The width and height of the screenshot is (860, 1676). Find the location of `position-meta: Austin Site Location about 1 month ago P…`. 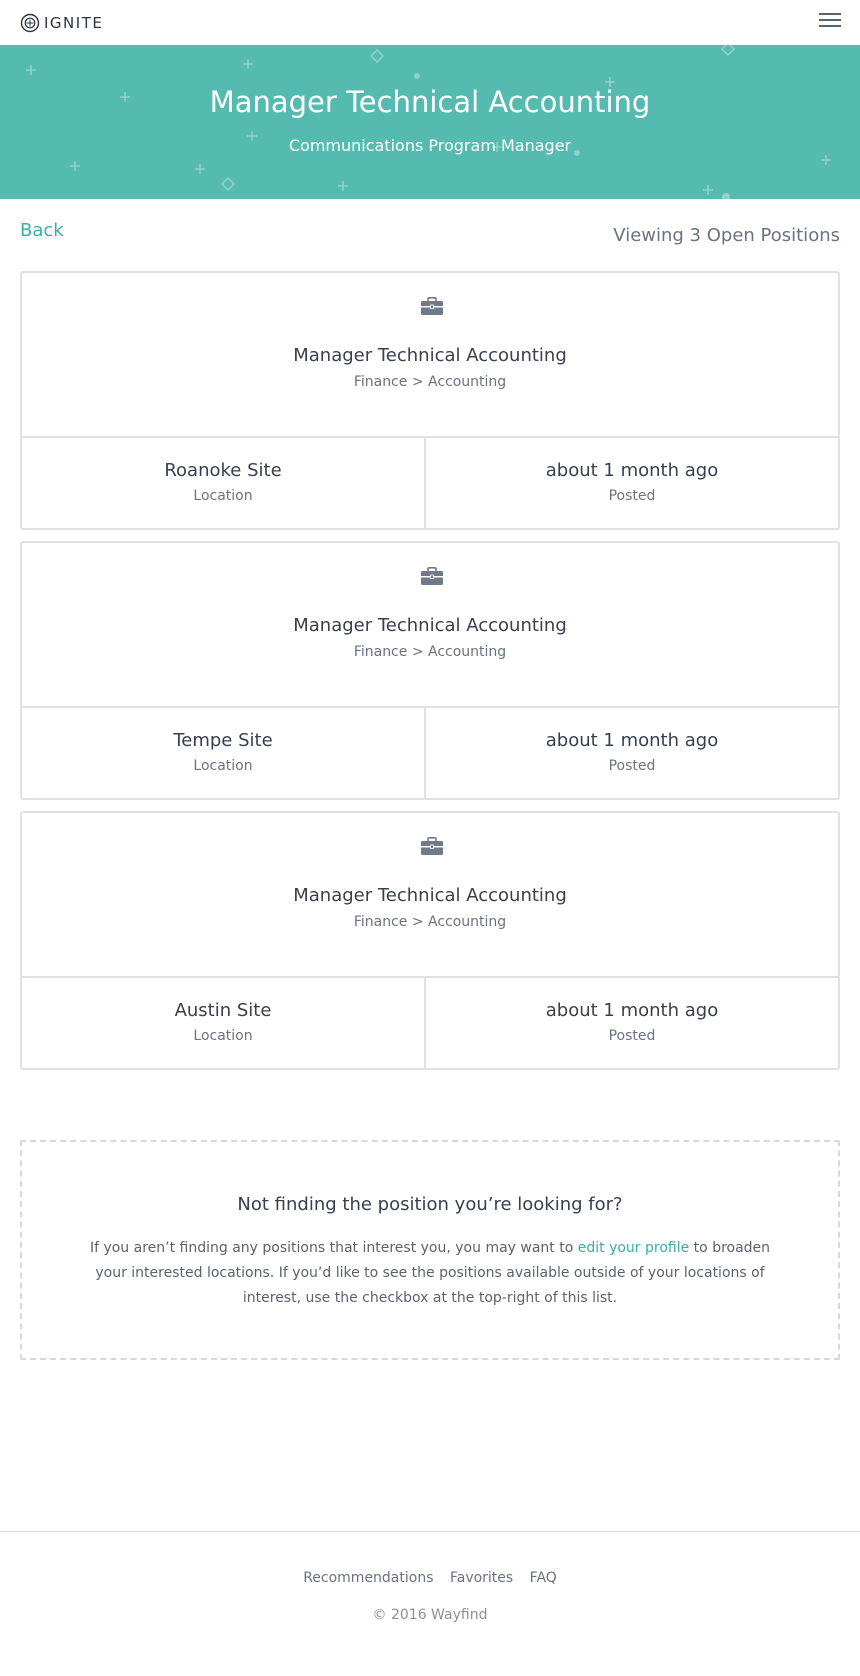

position-meta: Austin Site Location about 1 month ago P… is located at coordinates (430, 1022).